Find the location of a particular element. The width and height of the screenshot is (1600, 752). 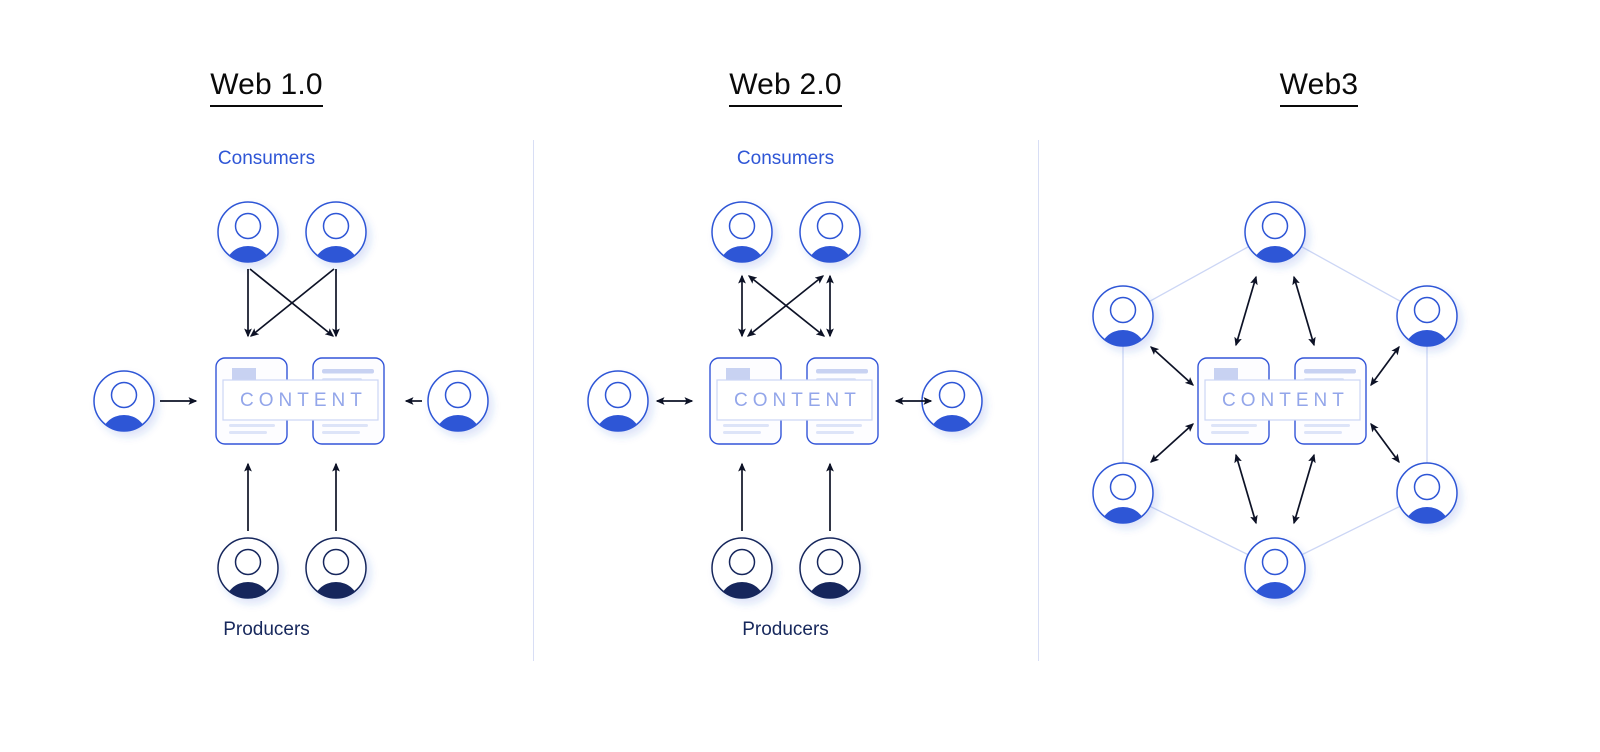

web1-graphic: CONTENT is located at coordinates (291, 400).